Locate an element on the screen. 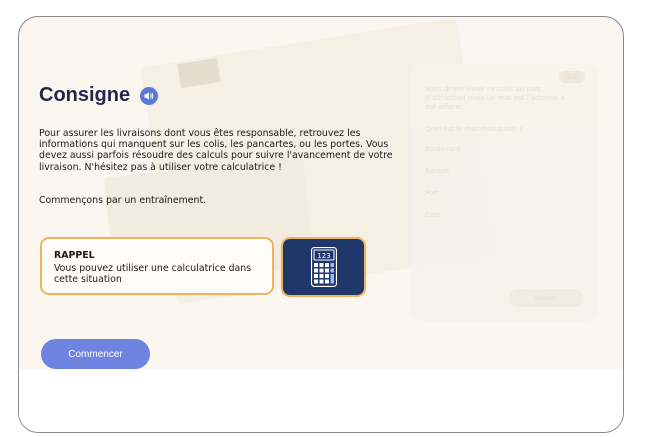 The width and height of the screenshot is (648, 437). start-prompt: Commençons par un entraînement. is located at coordinates (123, 200).